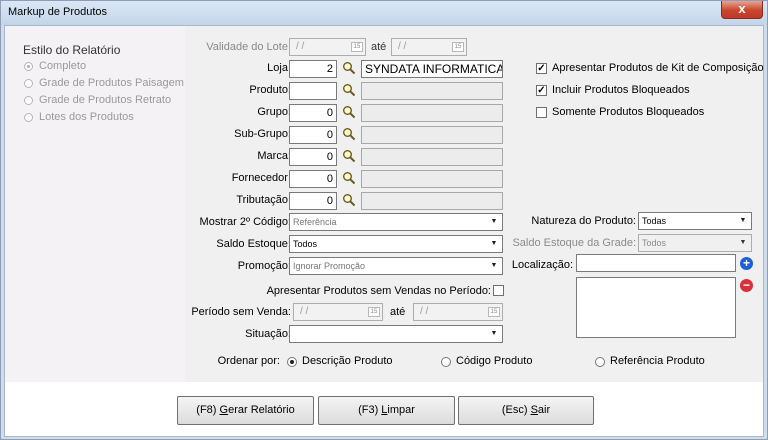 Image resolution: width=768 pixels, height=440 pixels. I want to click on marca-name-field, so click(432, 157).